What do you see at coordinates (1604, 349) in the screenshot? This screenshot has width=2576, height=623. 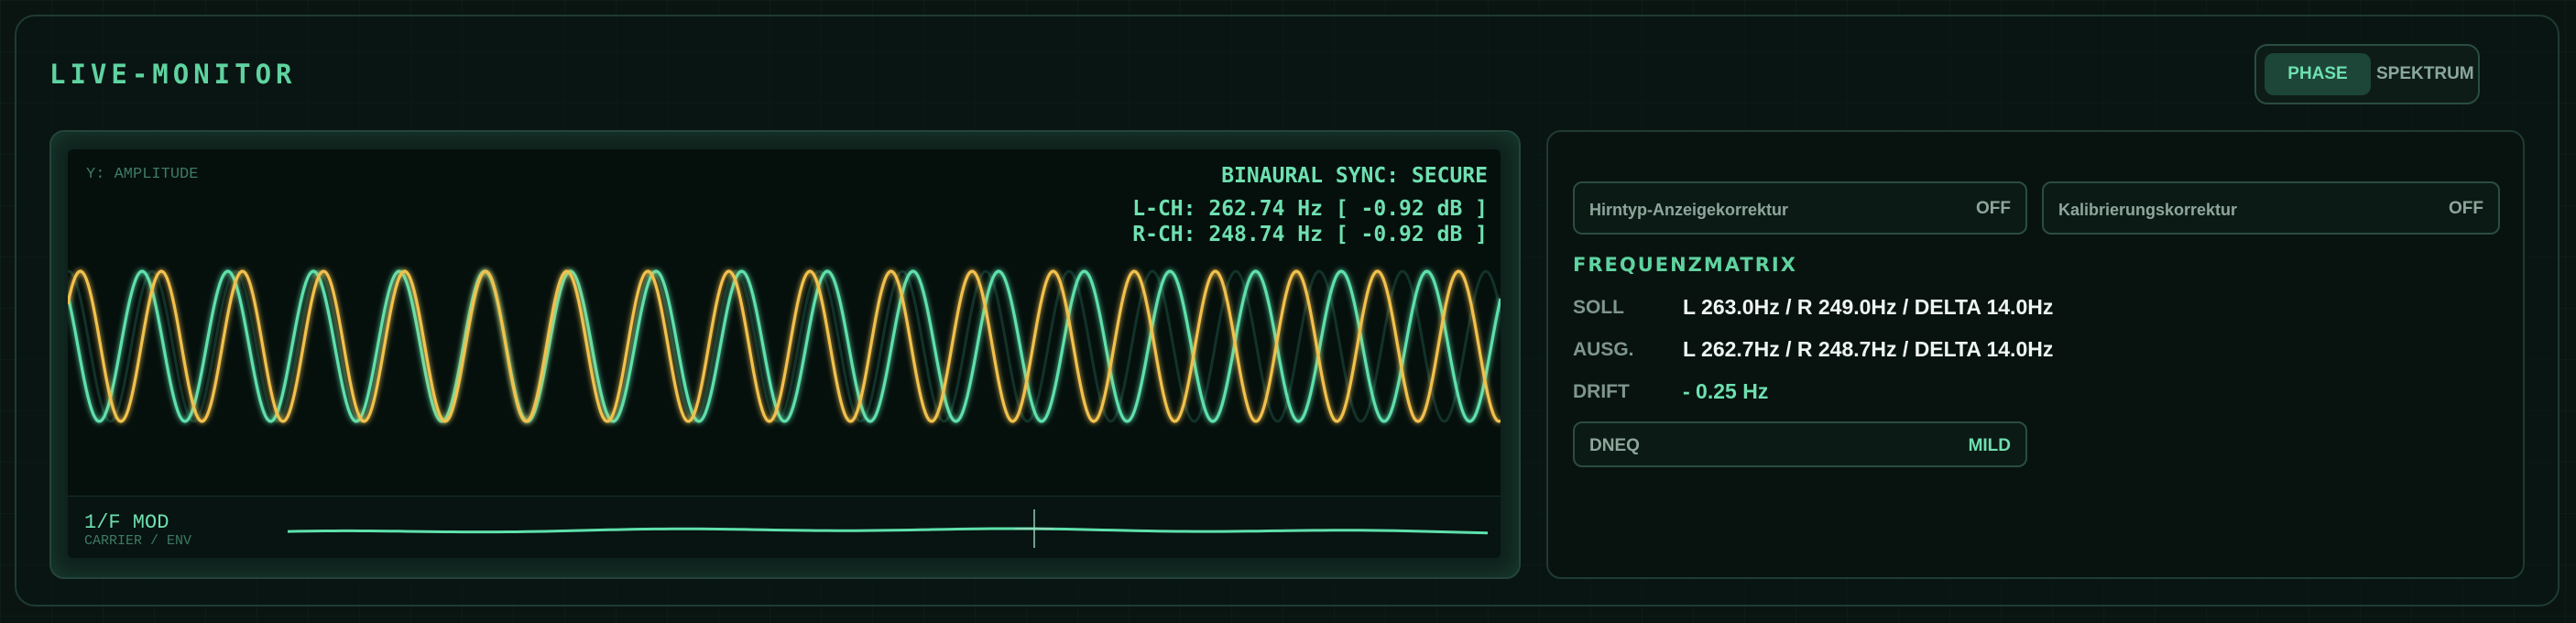 I see `row-key-ausg: AUSG.` at bounding box center [1604, 349].